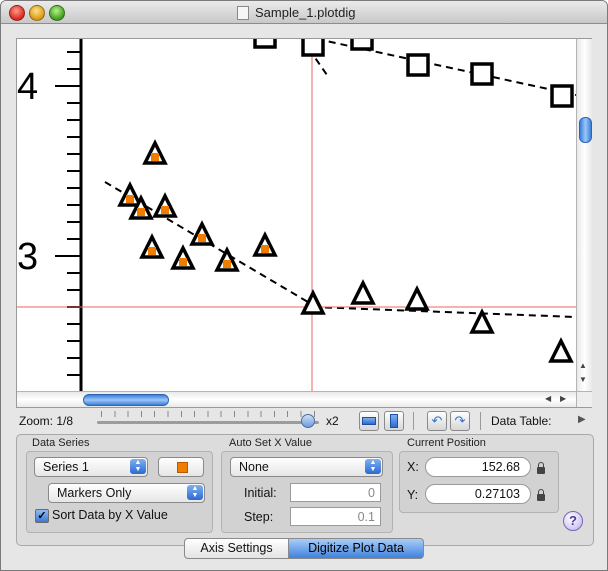 Image resolution: width=608 pixels, height=571 pixels. What do you see at coordinates (563, 398) in the screenshot?
I see `scroll-right-arrow-icon: ▶` at bounding box center [563, 398].